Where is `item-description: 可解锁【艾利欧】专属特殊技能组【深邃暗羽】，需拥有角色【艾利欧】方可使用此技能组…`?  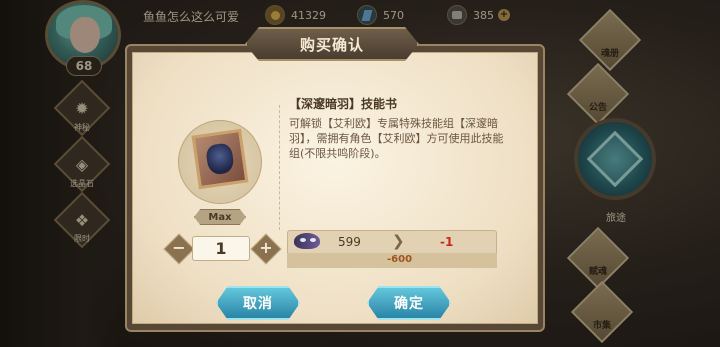
item-description: 可解锁【艾利欧】专属特殊技能组【深邃暗羽】，需拥有角色【艾利欧】方可使用此技能组… is located at coordinates (396, 138).